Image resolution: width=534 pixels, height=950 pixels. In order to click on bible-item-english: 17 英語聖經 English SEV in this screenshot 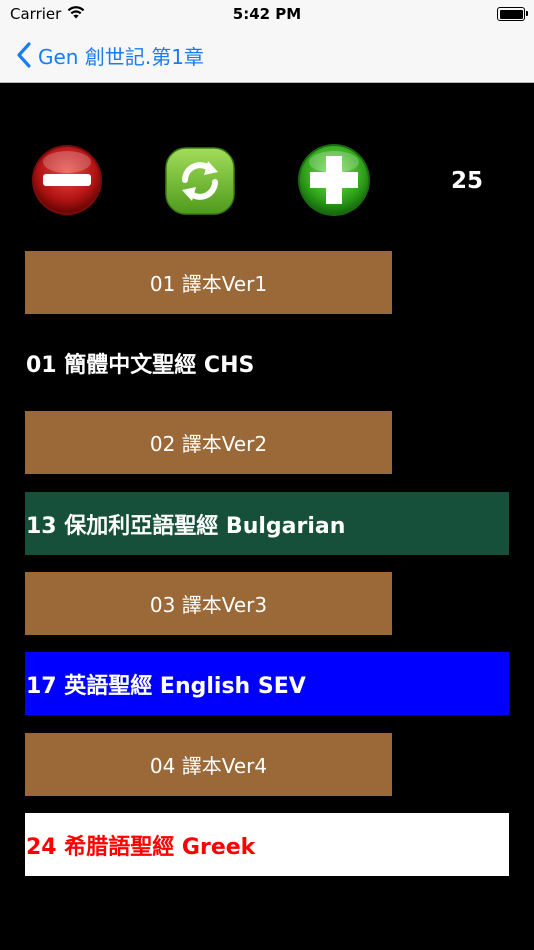, I will do `click(267, 683)`.